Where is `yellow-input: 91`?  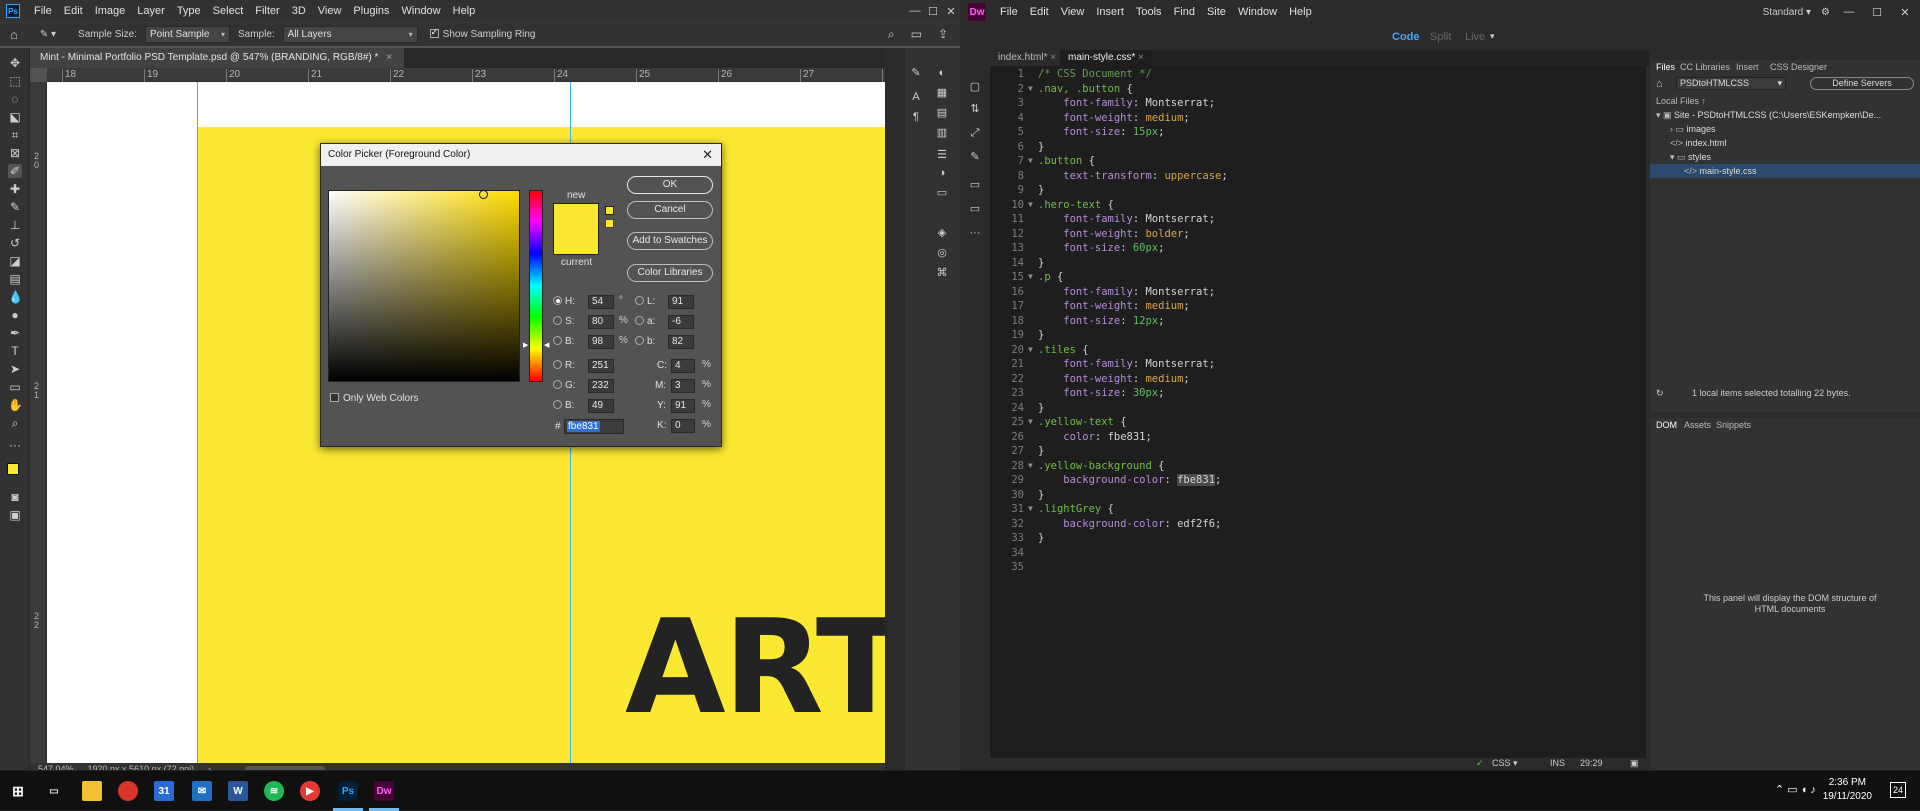
yellow-input: 91 is located at coordinates (683, 406).